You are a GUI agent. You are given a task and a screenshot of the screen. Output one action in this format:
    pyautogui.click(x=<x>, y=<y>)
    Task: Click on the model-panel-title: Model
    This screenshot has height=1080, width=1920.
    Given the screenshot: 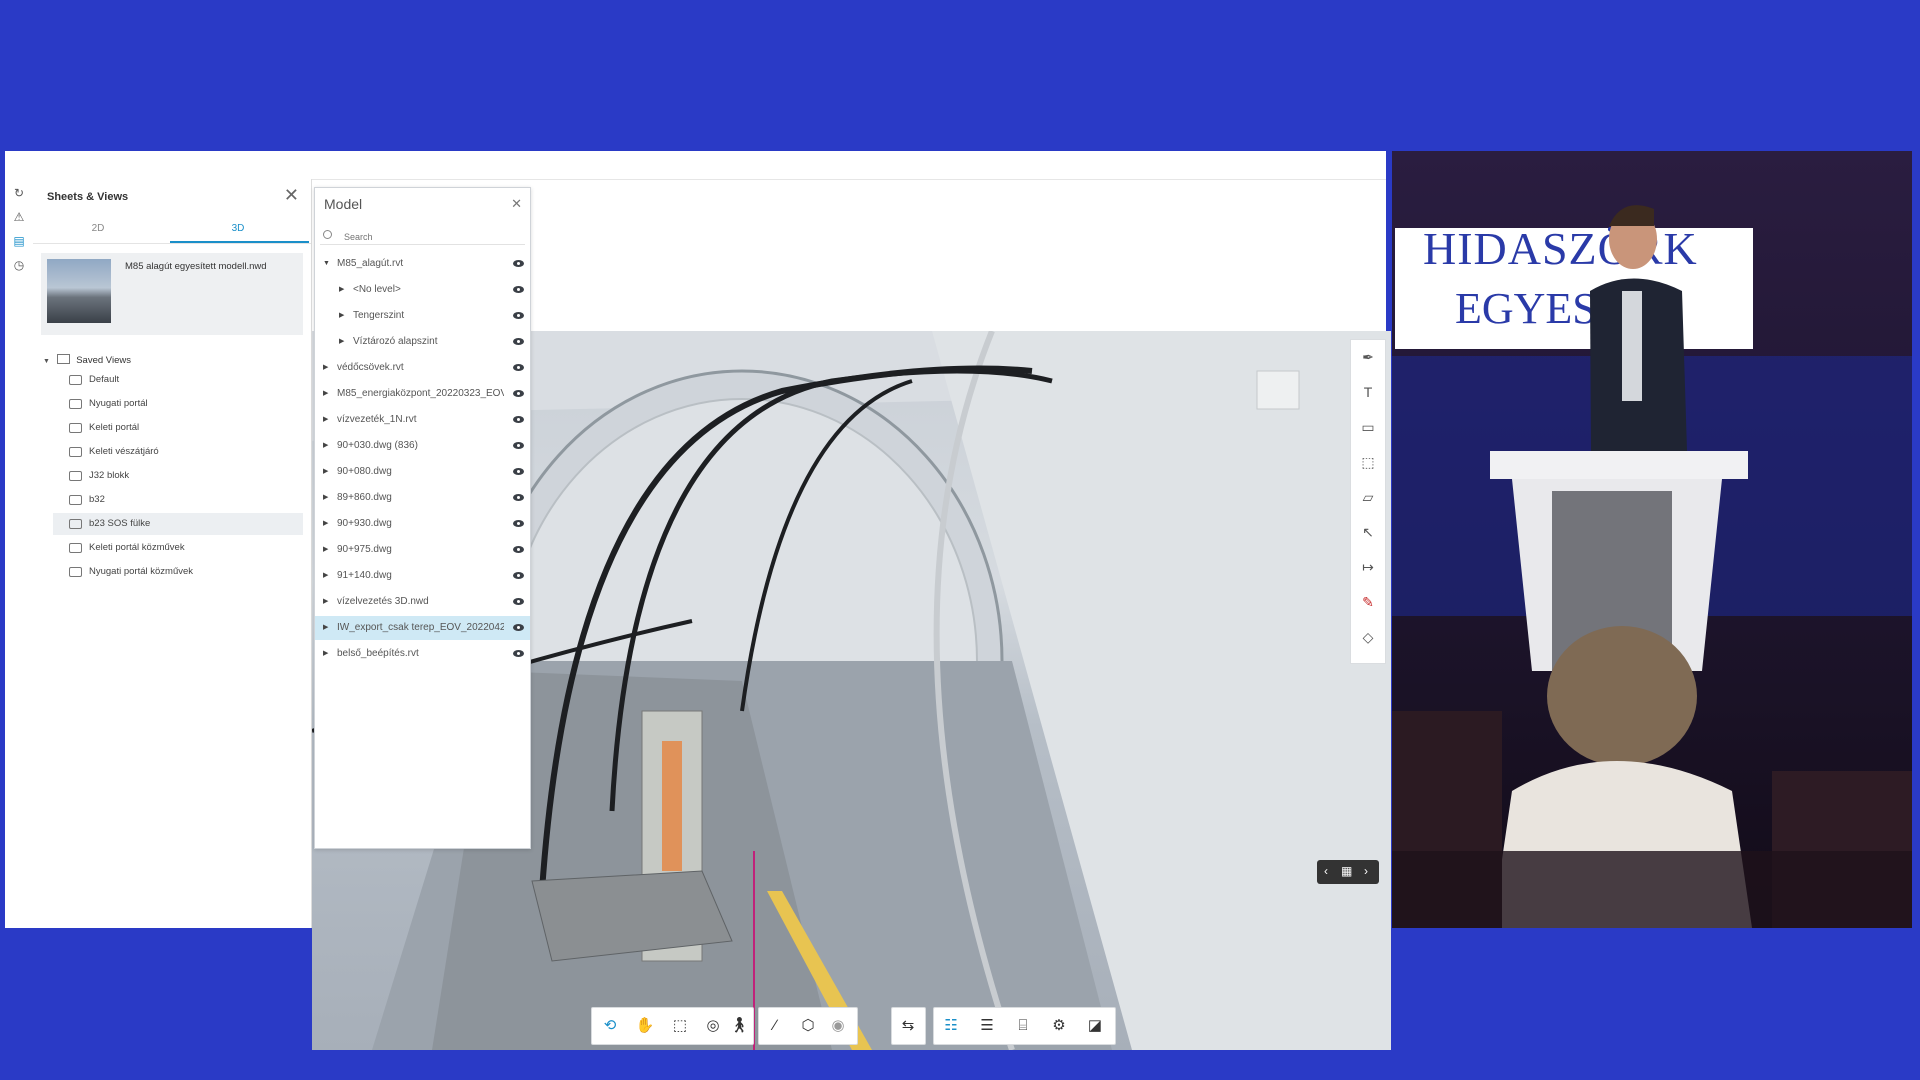 What is the action you would take?
    pyautogui.click(x=343, y=204)
    